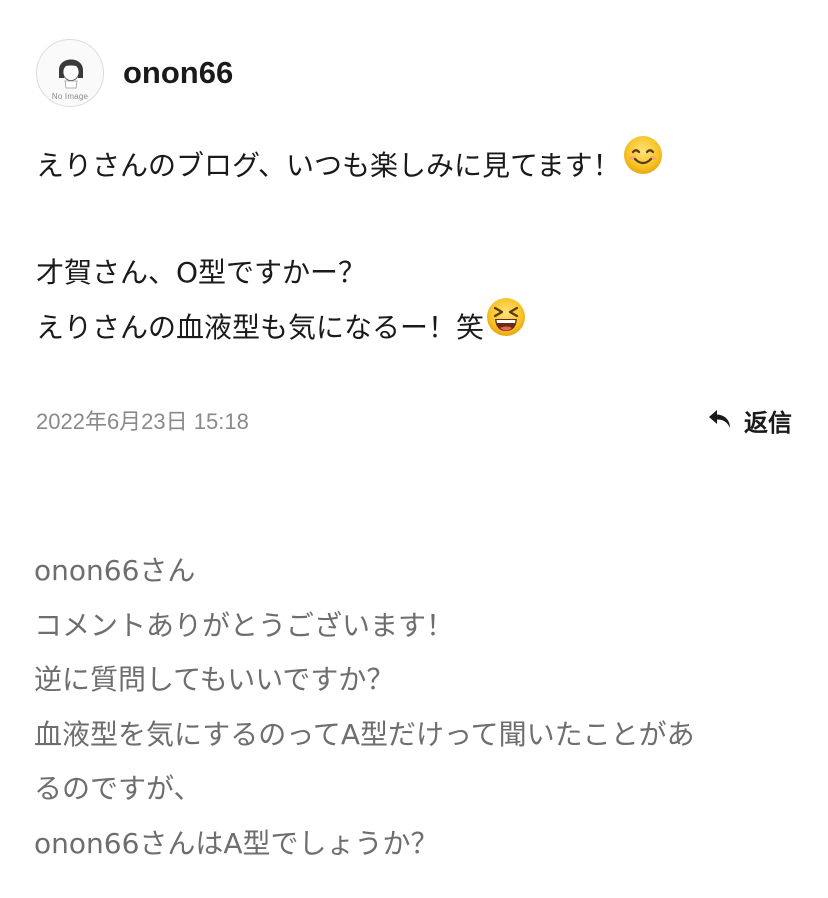  Describe the element at coordinates (364, 734) in the screenshot. I see `reply-line: 血液型を気にするのってA型だけって聞いたことがあ` at that location.